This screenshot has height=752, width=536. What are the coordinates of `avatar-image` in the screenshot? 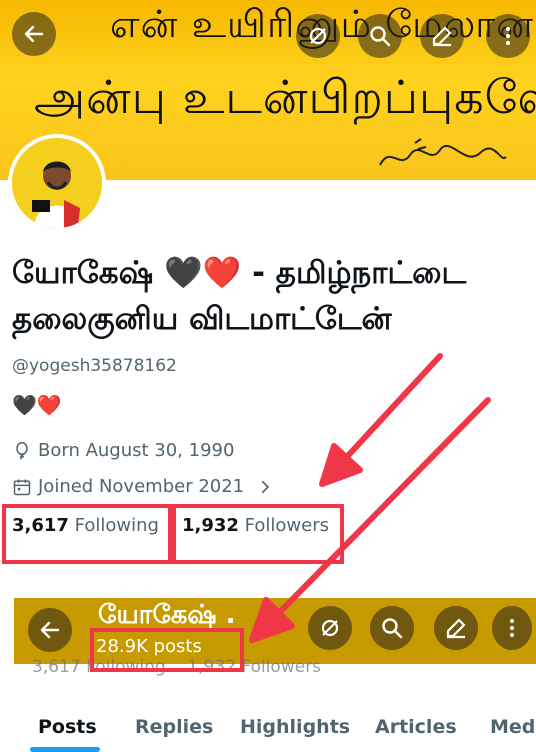 It's located at (57, 183).